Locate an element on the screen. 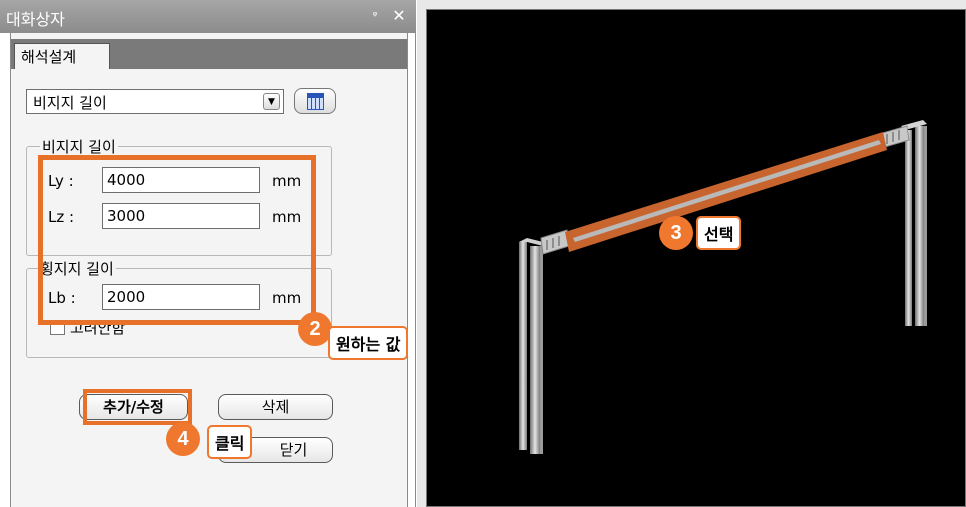 The image size is (966, 507). right-column is located at coordinates (914, 223).